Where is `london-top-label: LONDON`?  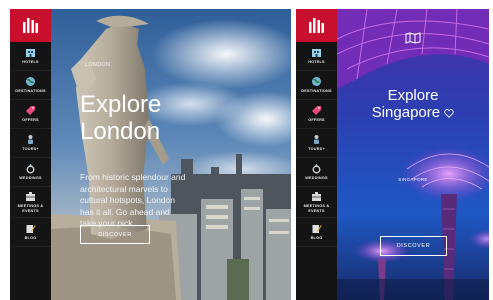
london-top-label: LONDON is located at coordinates (98, 65).